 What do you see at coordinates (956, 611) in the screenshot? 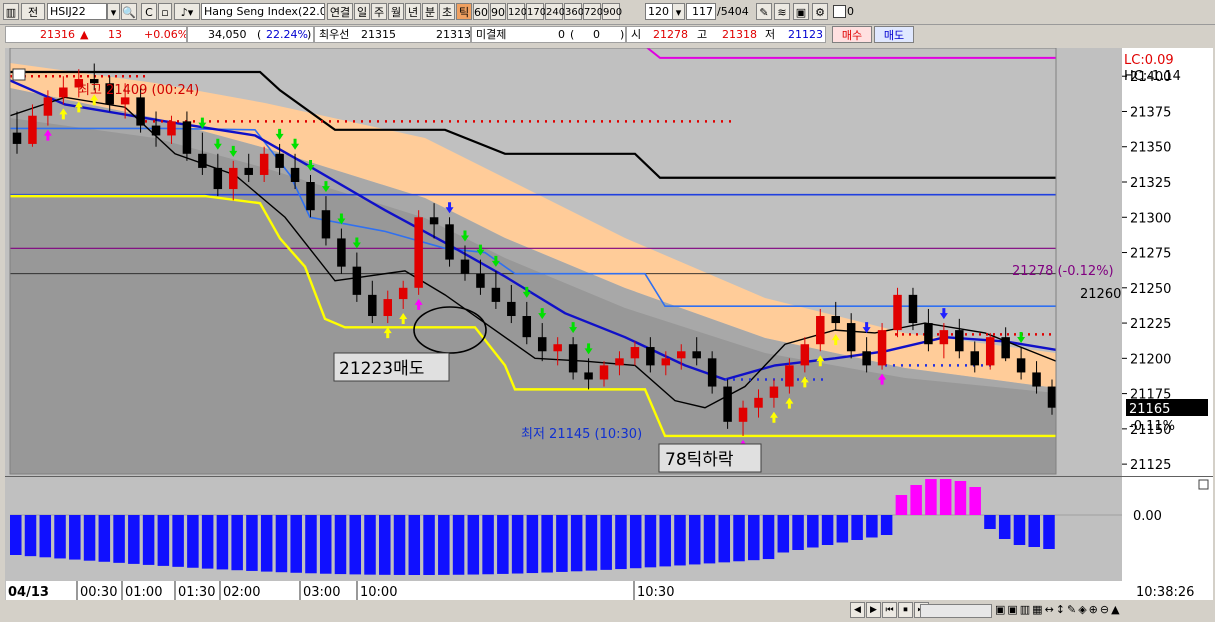
I see `zoom-slider` at bounding box center [956, 611].